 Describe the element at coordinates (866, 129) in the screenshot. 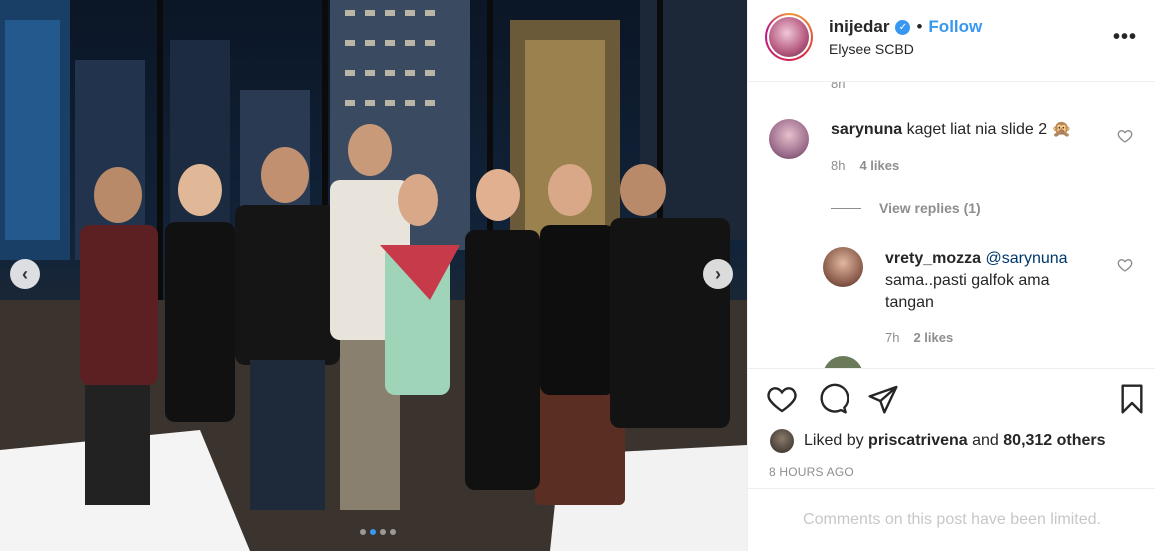

I see `comment-username: sarynuna` at that location.